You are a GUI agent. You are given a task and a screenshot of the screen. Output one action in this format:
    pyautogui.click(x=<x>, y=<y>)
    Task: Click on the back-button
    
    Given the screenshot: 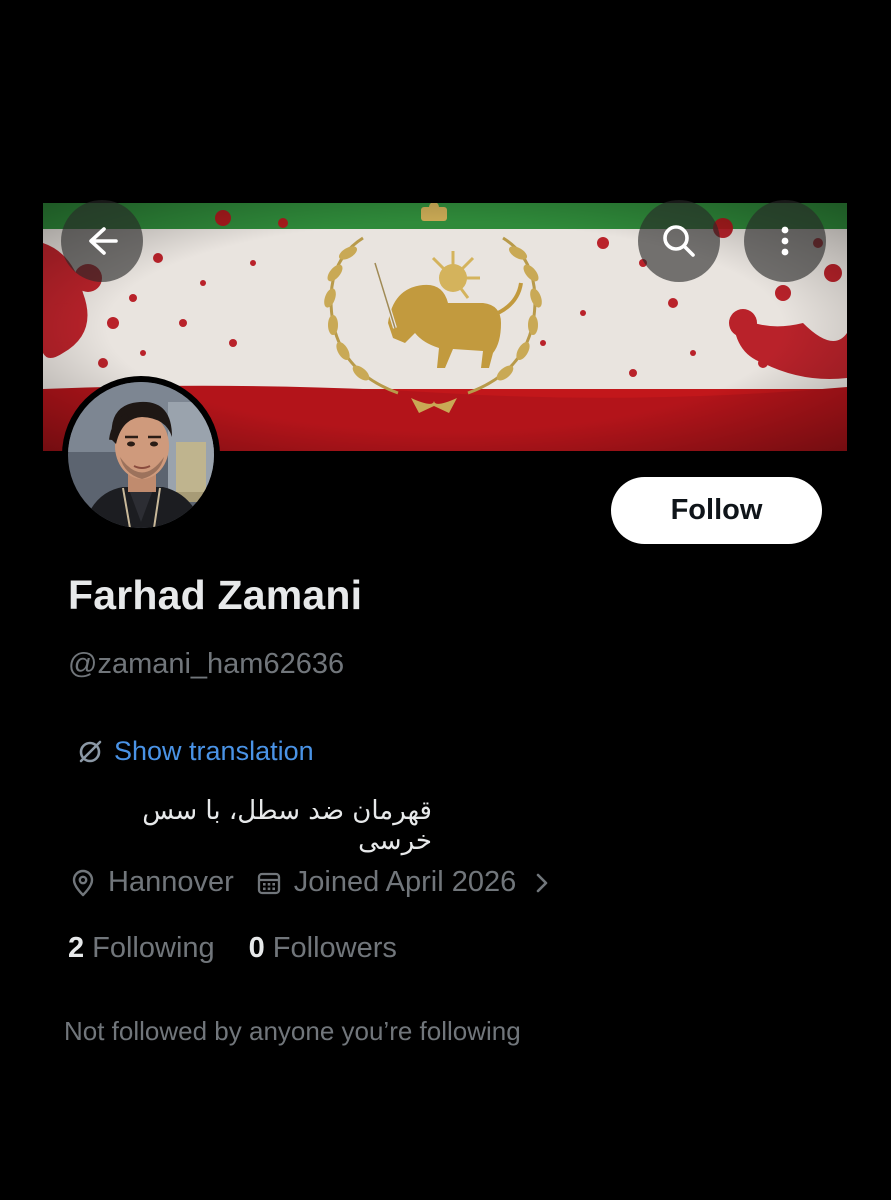 What is the action you would take?
    pyautogui.click(x=102, y=241)
    